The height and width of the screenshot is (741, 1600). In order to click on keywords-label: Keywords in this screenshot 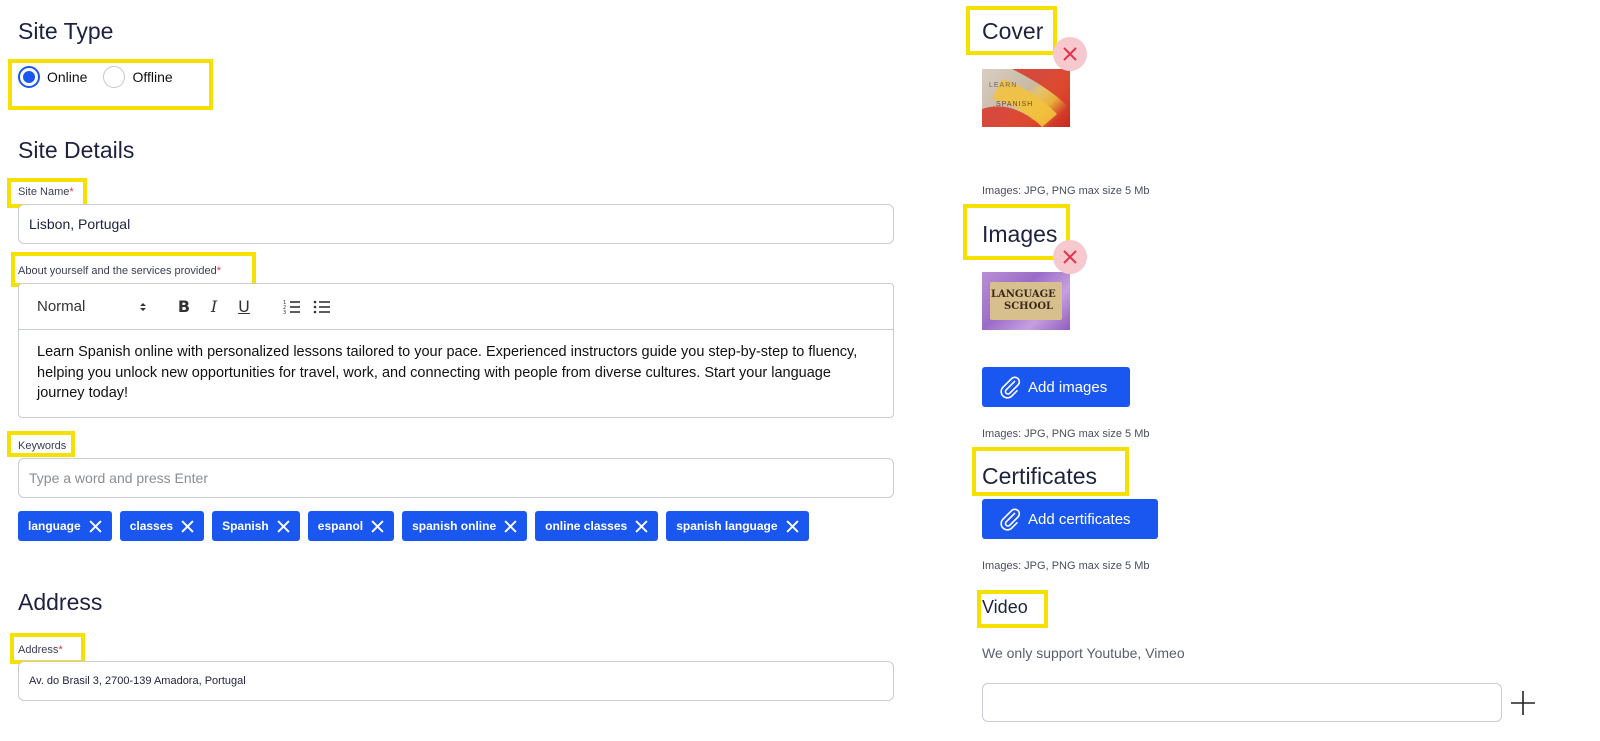, I will do `click(42, 446)`.